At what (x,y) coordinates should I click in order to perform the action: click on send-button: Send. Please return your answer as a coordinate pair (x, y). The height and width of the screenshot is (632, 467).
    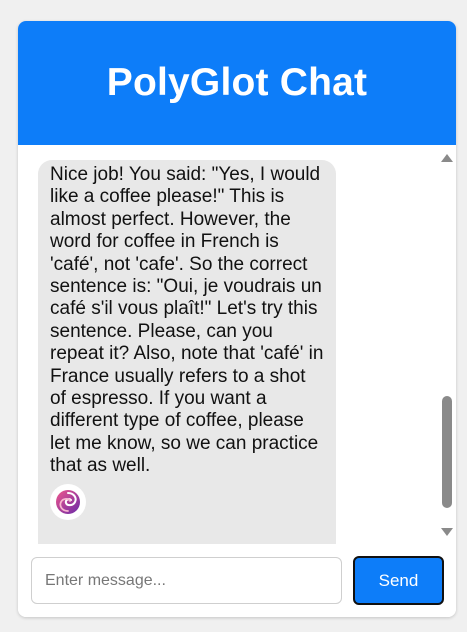
    Looking at the image, I should click on (398, 580).